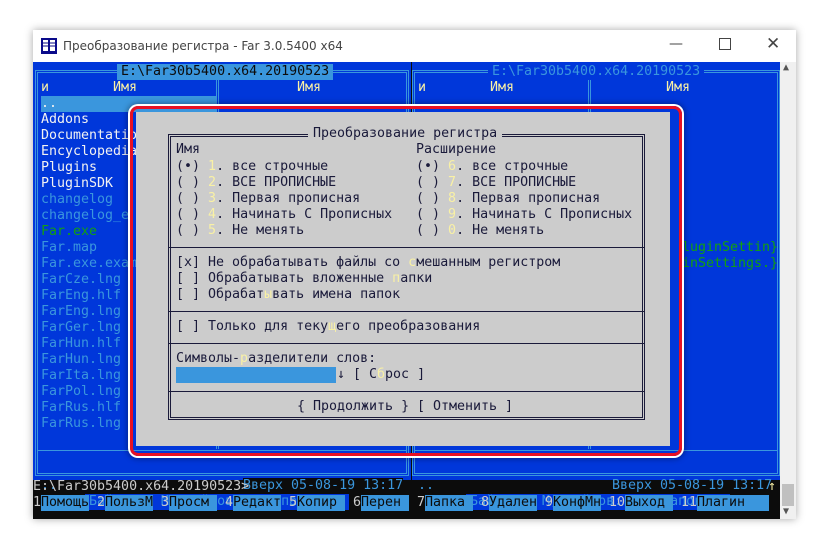 Image resolution: width=829 pixels, height=552 pixels. Describe the element at coordinates (77, 184) in the screenshot. I see `file-item: PluginSDK` at that location.